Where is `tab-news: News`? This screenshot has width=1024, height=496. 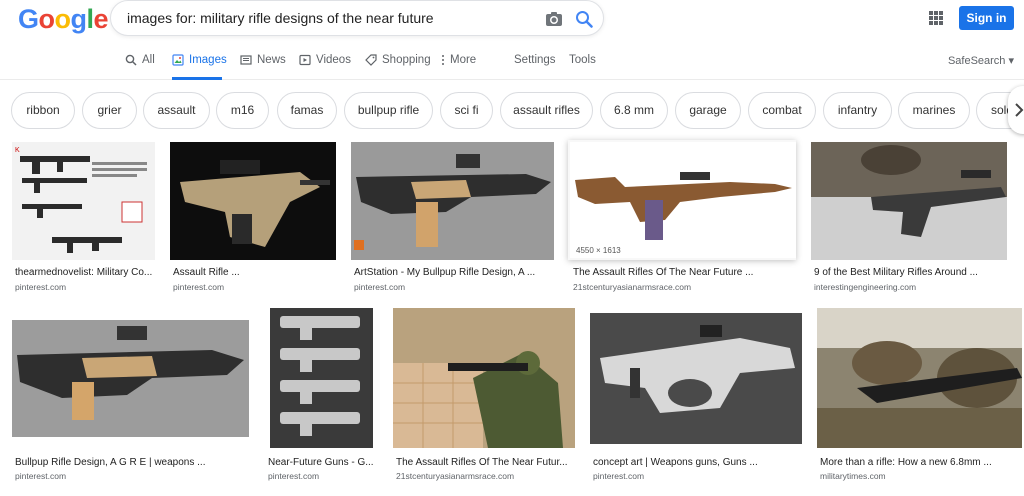
tab-news: News is located at coordinates (263, 60).